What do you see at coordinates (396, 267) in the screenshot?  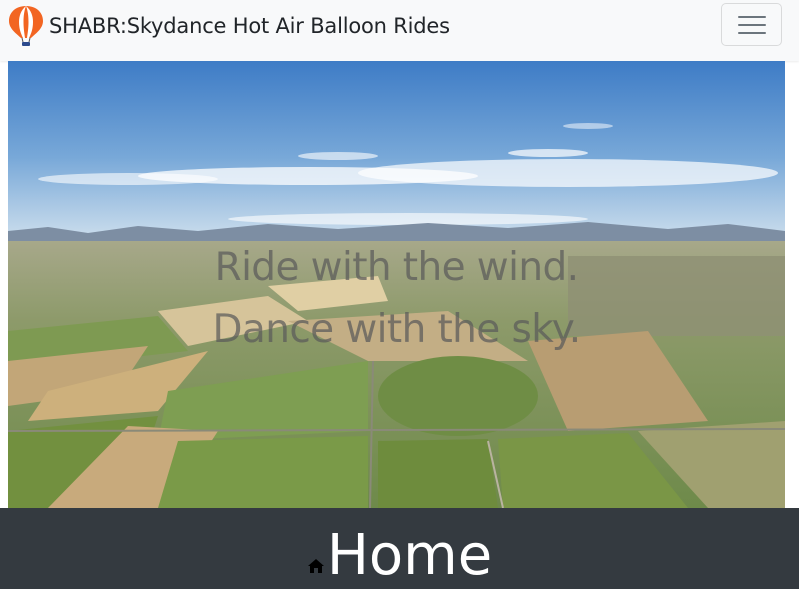 I see `hero-caption-line-1: Ride with the wind.` at bounding box center [396, 267].